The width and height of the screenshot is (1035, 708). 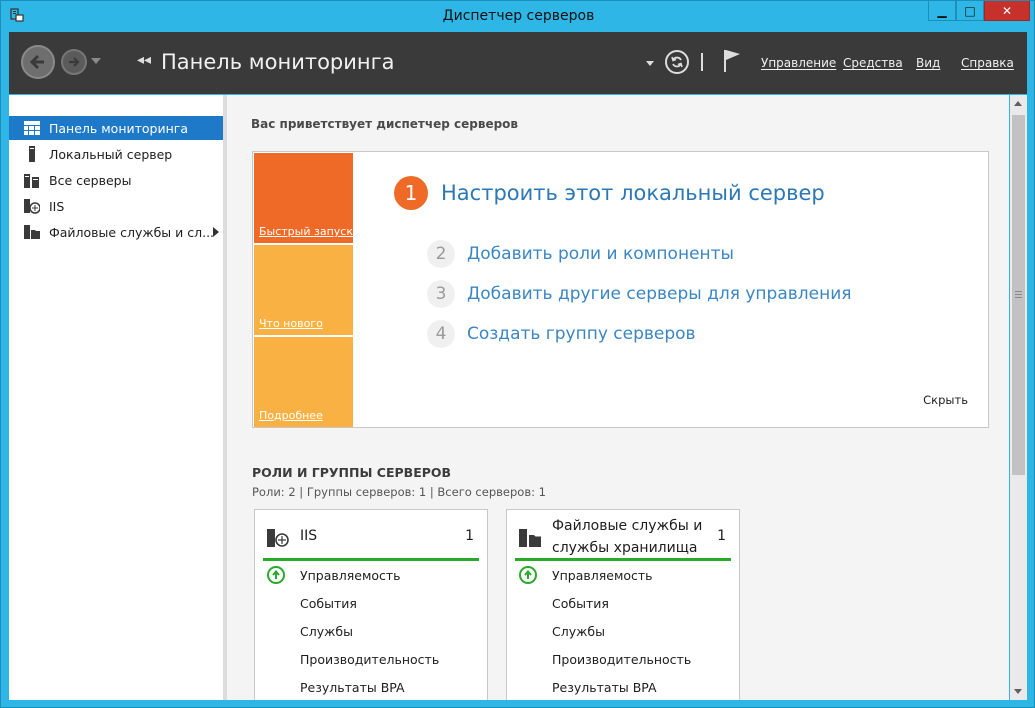 What do you see at coordinates (798, 63) in the screenshot?
I see `menu-manage: Управление` at bounding box center [798, 63].